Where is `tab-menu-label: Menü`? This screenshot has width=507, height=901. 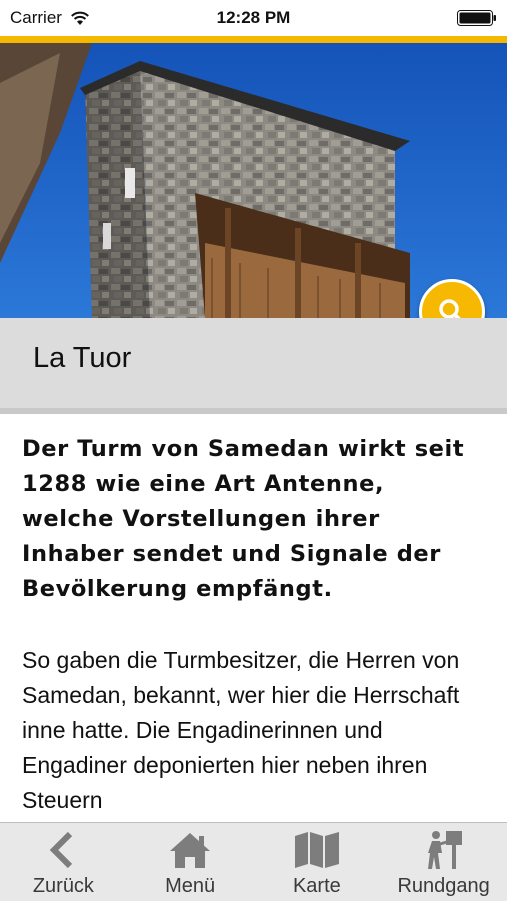 tab-menu-label: Menü is located at coordinates (190, 886).